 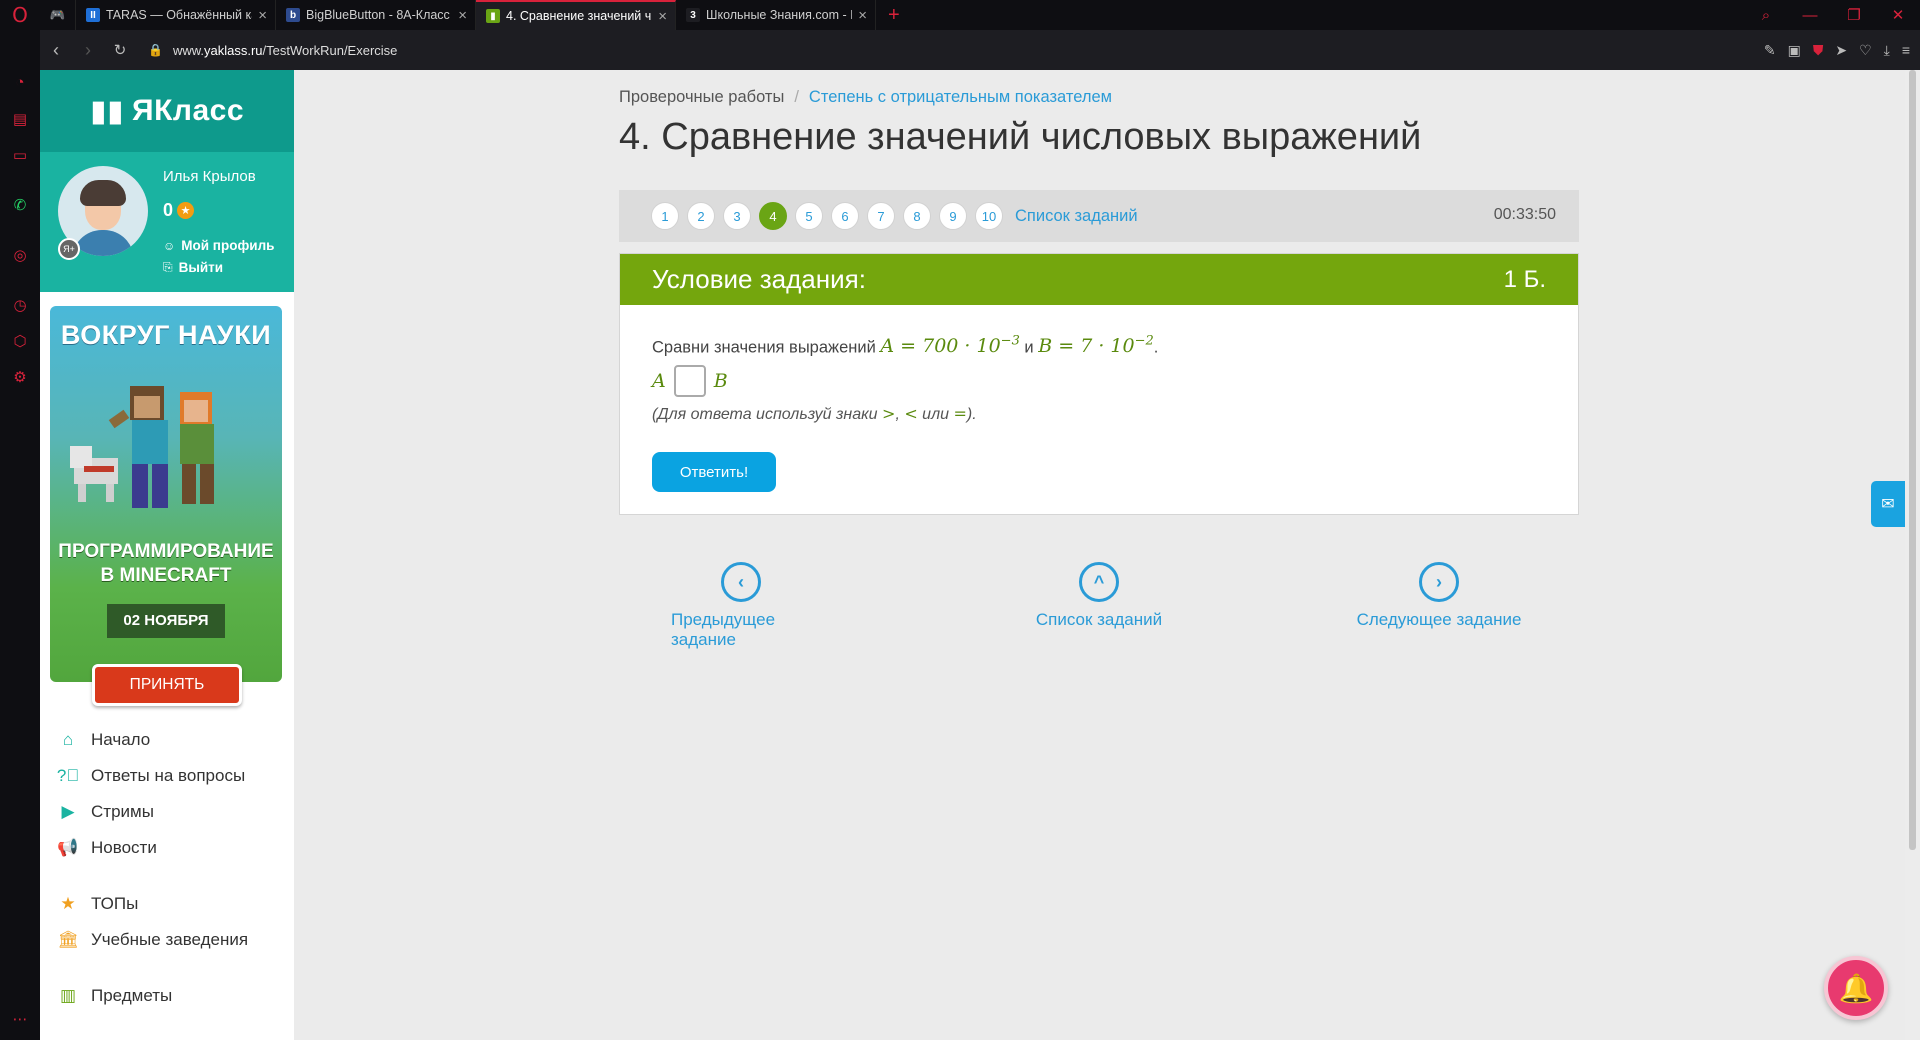 I want to click on back-icon: ‹, so click(x=56, y=50).